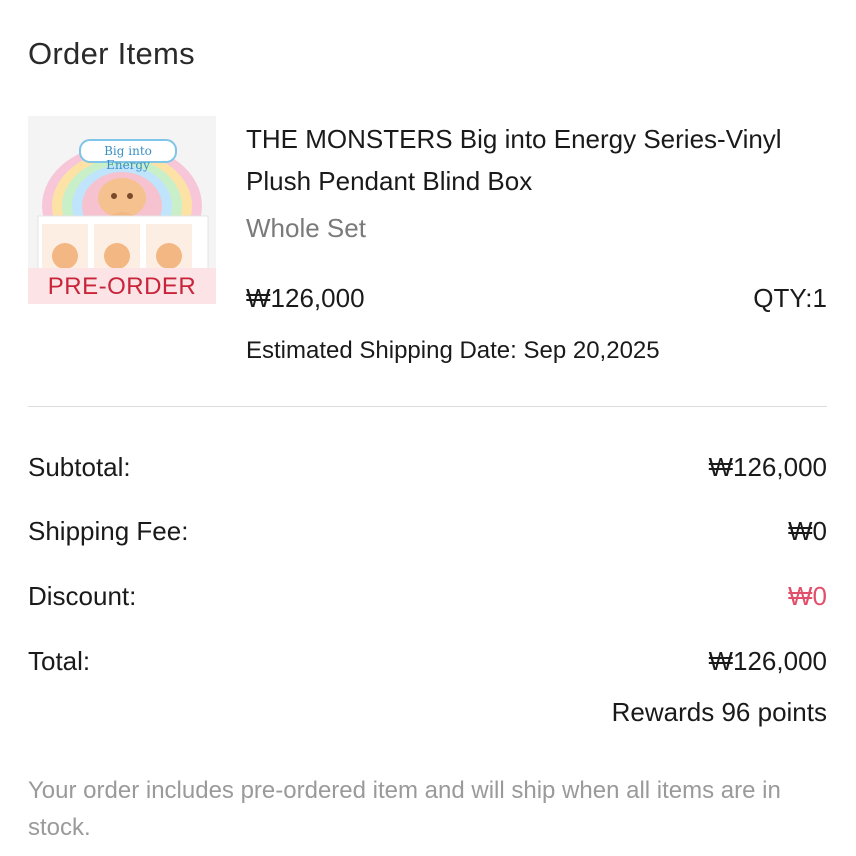  What do you see at coordinates (111, 53) in the screenshot?
I see `section-title: Order Items` at bounding box center [111, 53].